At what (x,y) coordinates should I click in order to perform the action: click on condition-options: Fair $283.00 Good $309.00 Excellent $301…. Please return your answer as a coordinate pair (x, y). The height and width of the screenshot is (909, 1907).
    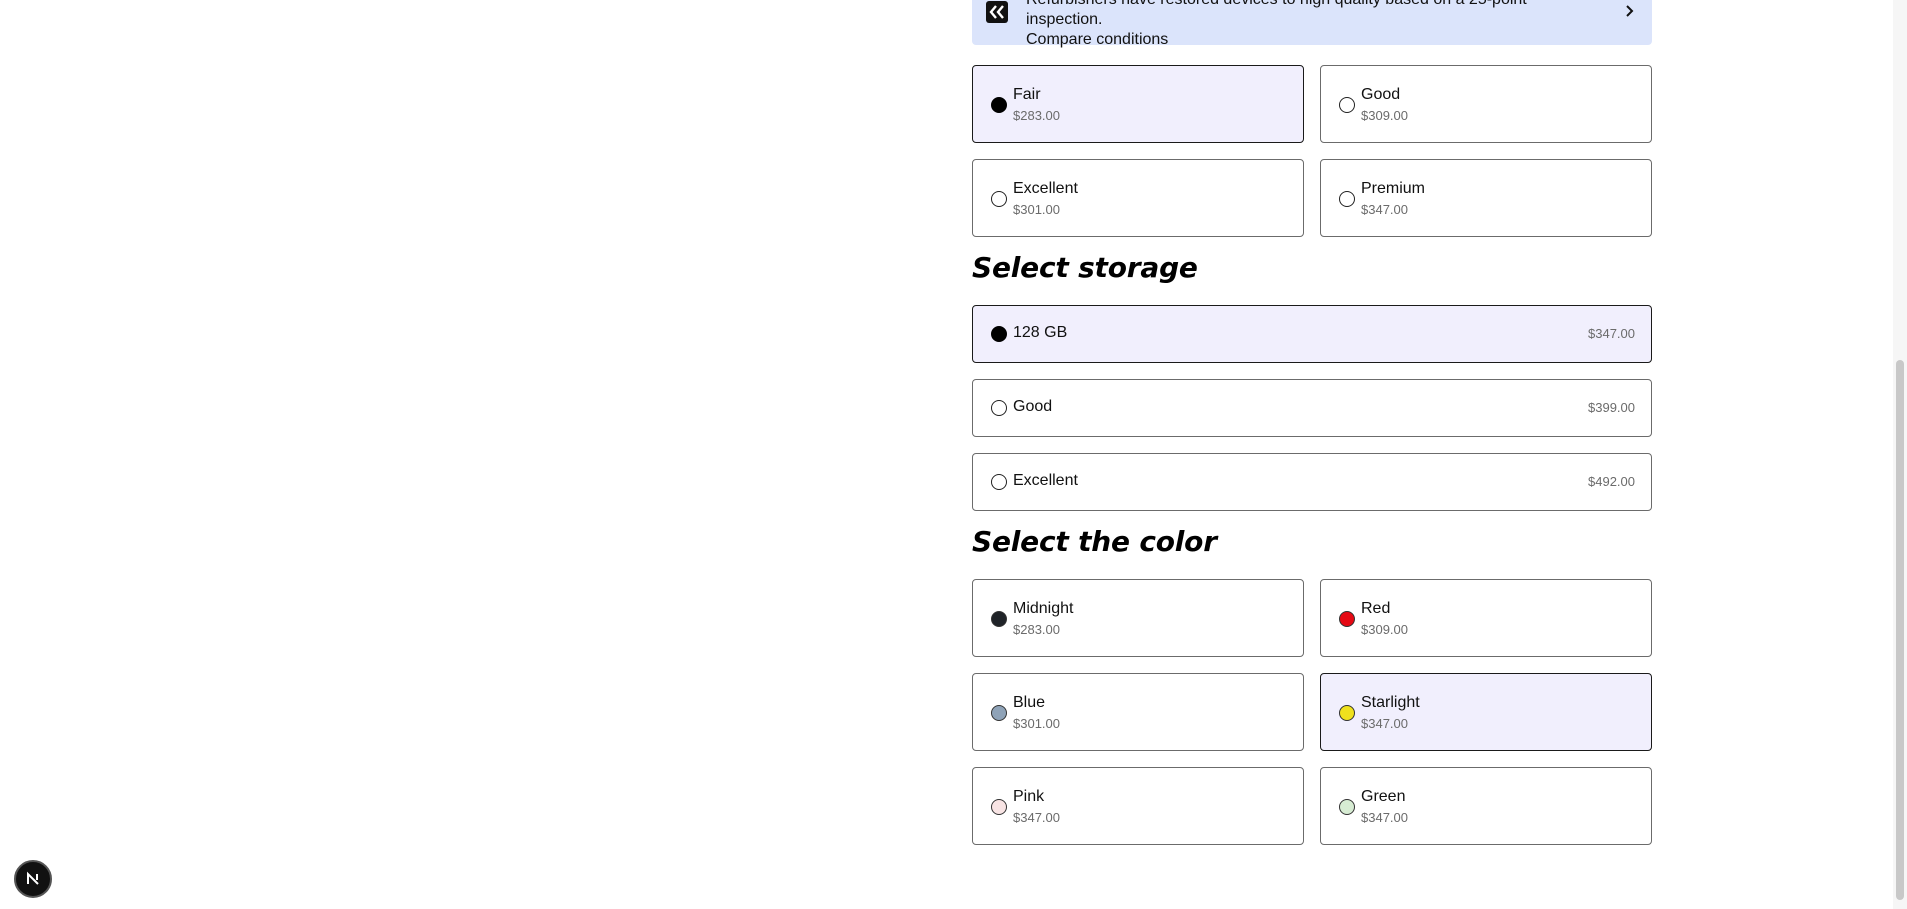
    Looking at the image, I should click on (1312, 151).